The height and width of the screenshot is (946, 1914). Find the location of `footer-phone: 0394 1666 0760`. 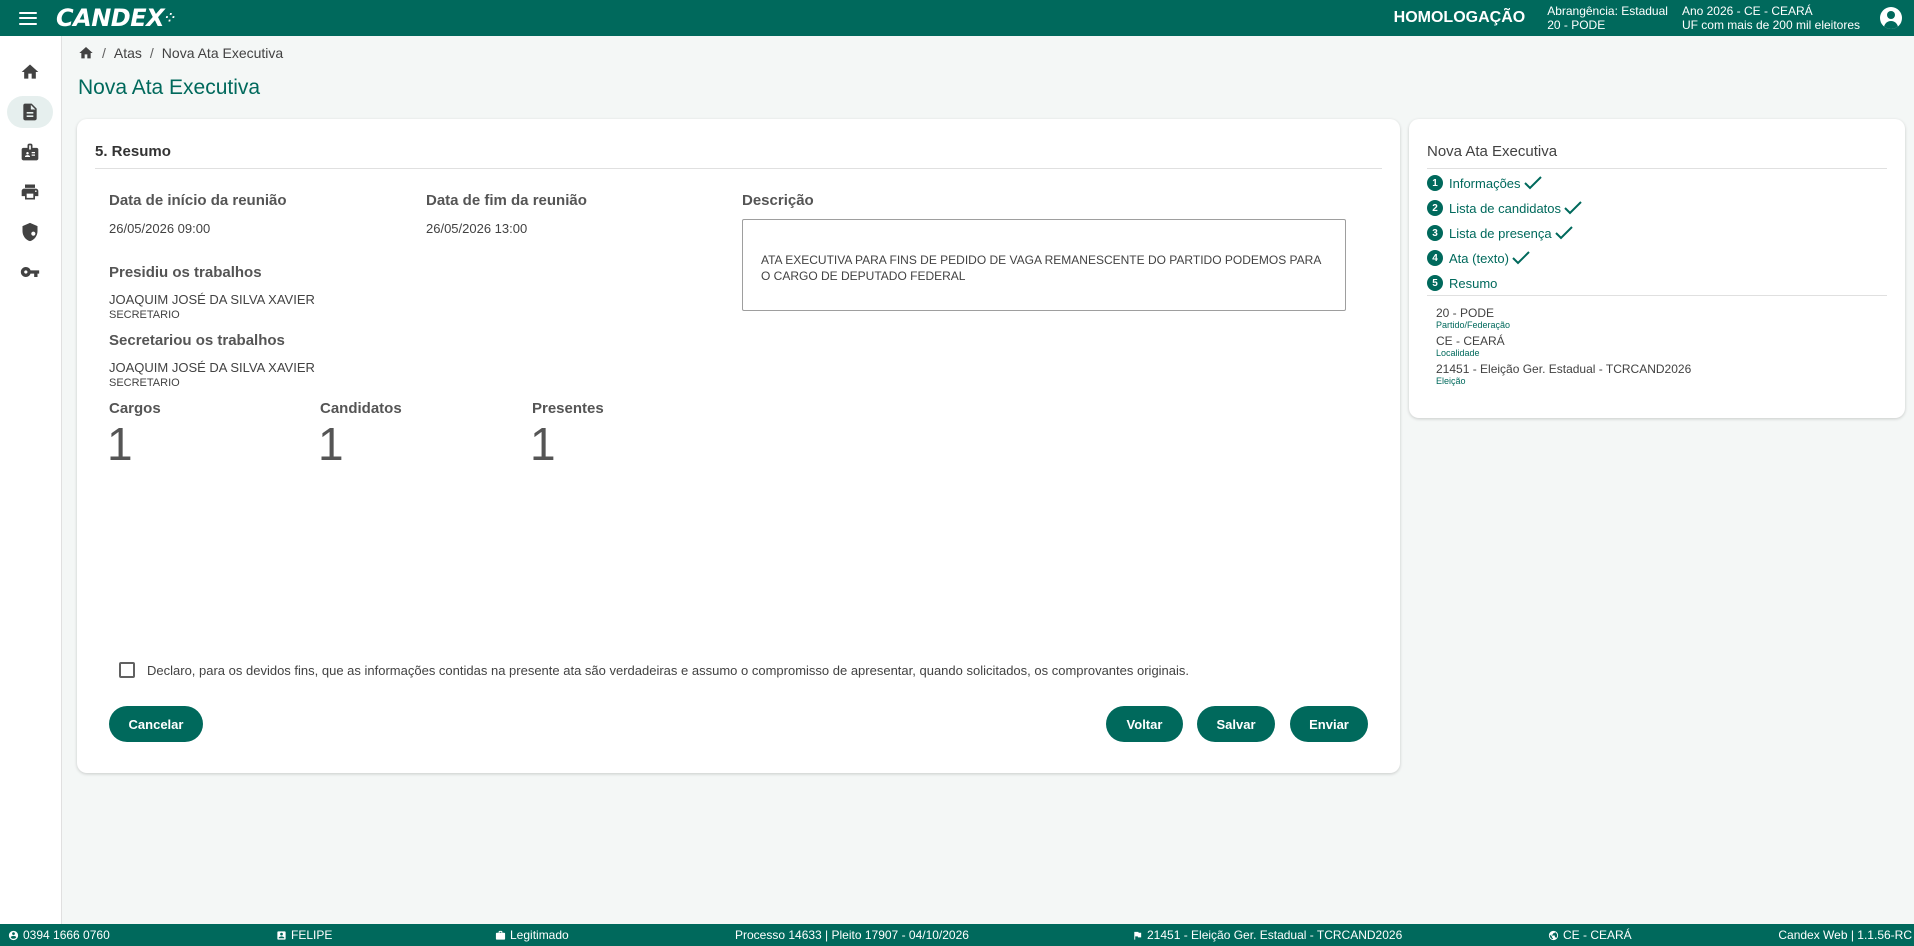

footer-phone: 0394 1666 0760 is located at coordinates (59, 935).